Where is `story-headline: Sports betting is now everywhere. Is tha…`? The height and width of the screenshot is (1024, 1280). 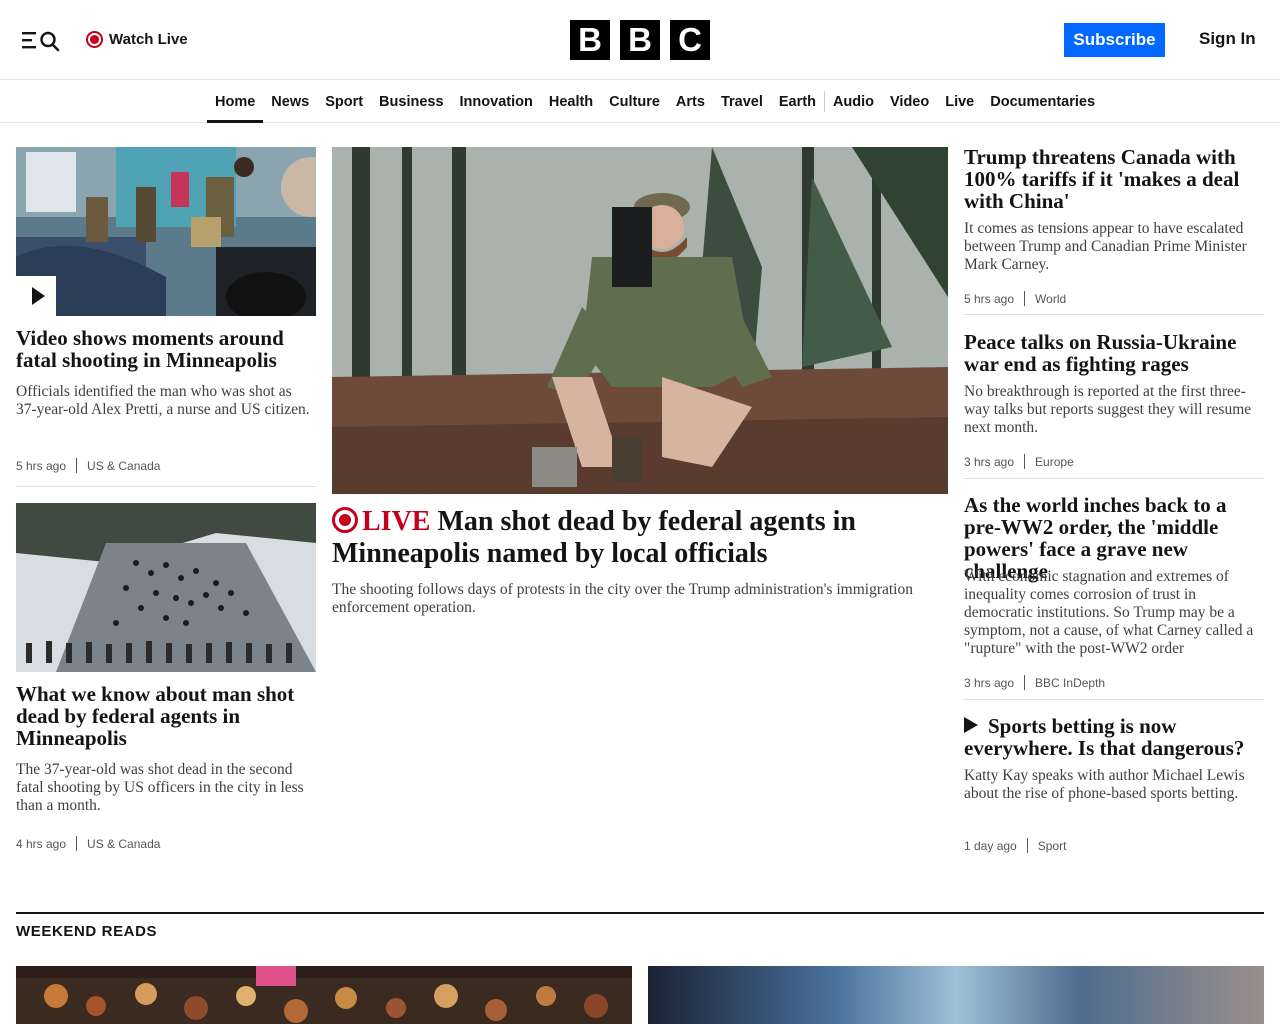 story-headline: Sports betting is now everywhere. Is tha… is located at coordinates (1114, 737).